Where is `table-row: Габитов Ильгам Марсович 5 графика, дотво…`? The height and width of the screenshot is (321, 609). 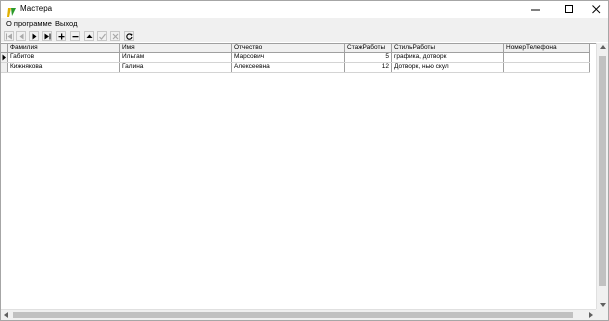 table-row: Габитов Ильгам Марсович 5 графика, дотво… is located at coordinates (295, 58).